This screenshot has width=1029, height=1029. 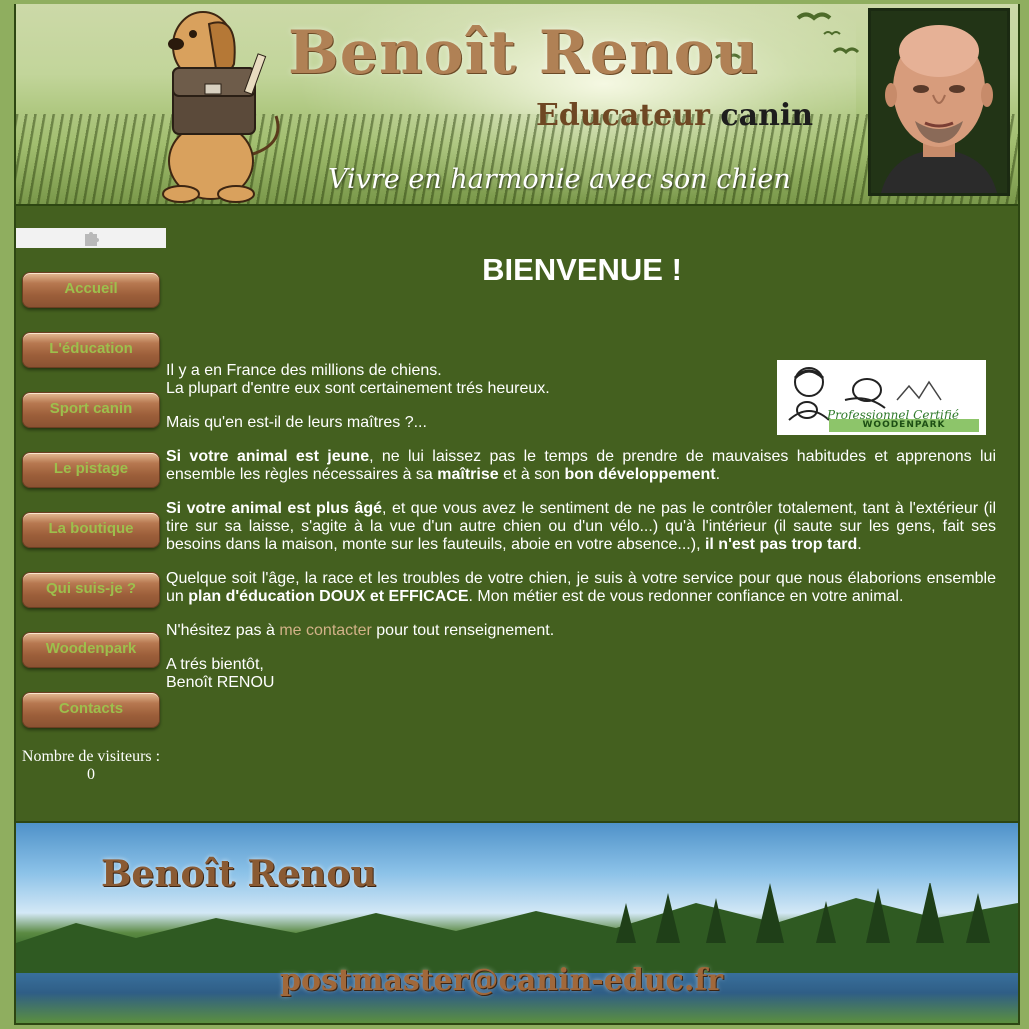 I want to click on site-title: Benoît Renou, so click(x=524, y=53).